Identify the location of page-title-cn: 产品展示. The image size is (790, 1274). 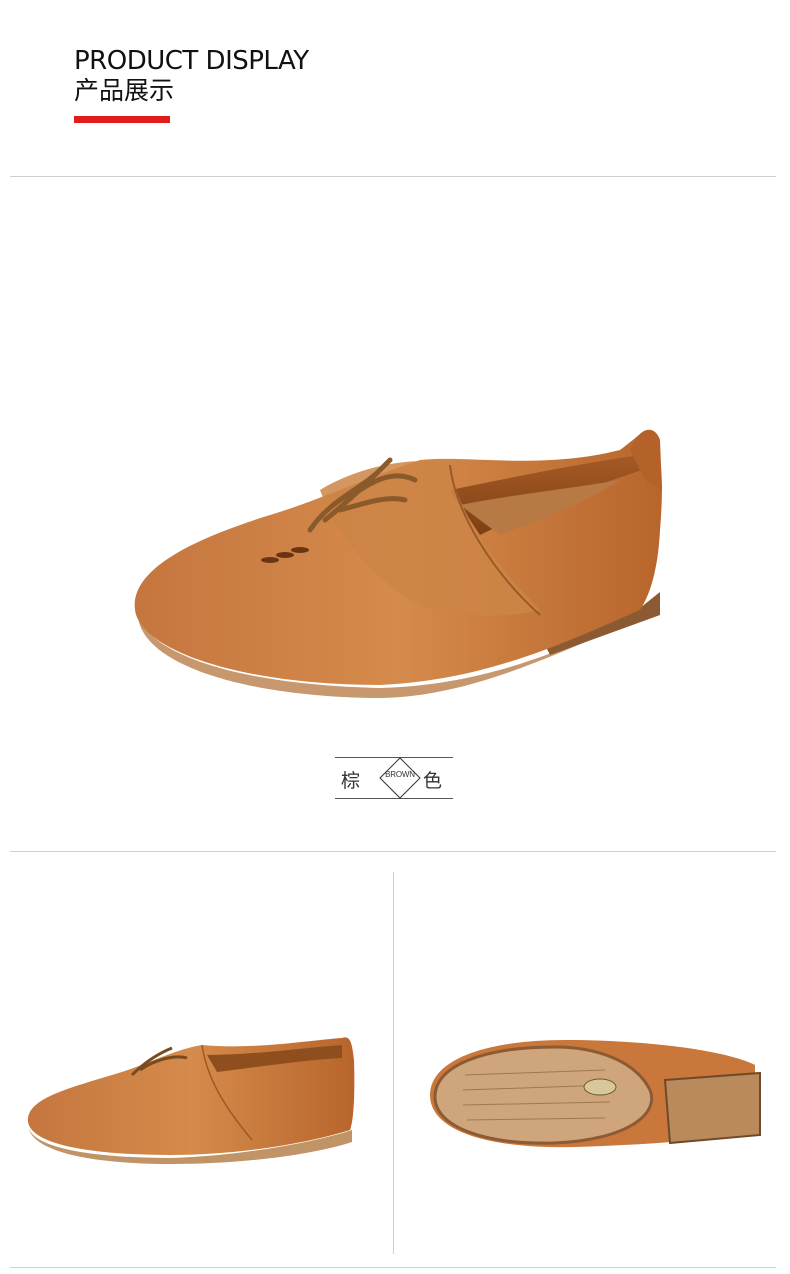
(124, 90).